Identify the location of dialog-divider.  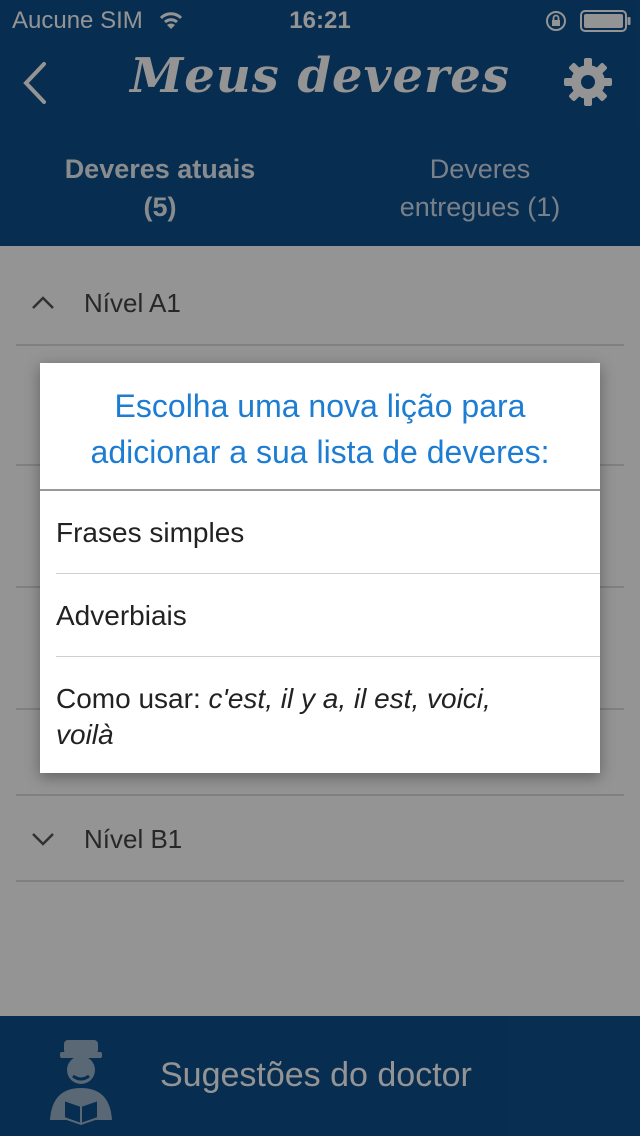
(320, 490).